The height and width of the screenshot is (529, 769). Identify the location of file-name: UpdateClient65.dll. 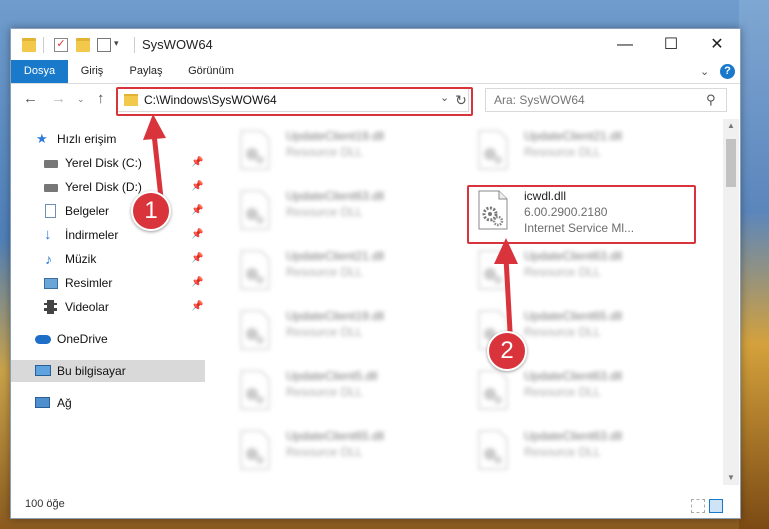
(335, 436).